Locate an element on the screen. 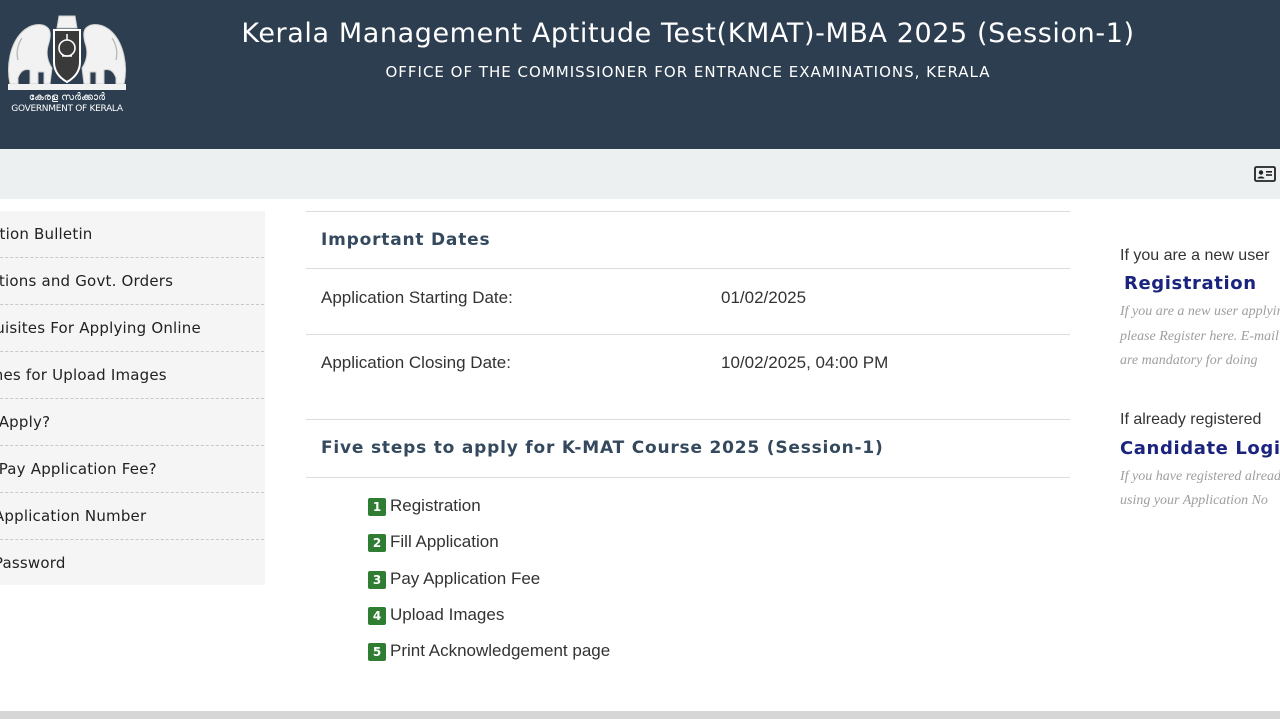 Image resolution: width=1280 pixels, height=719 pixels. registration-link: Registration is located at coordinates (1190, 283).